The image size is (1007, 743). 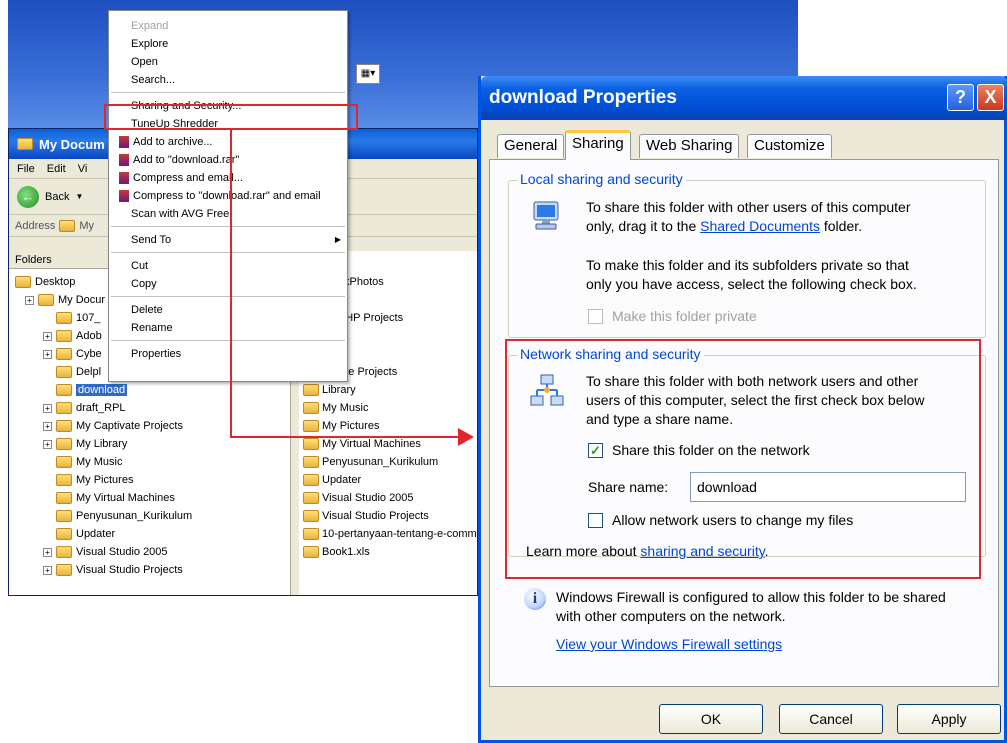 I want to click on context-menu-item: Add to "download.rar", so click(x=179, y=160).